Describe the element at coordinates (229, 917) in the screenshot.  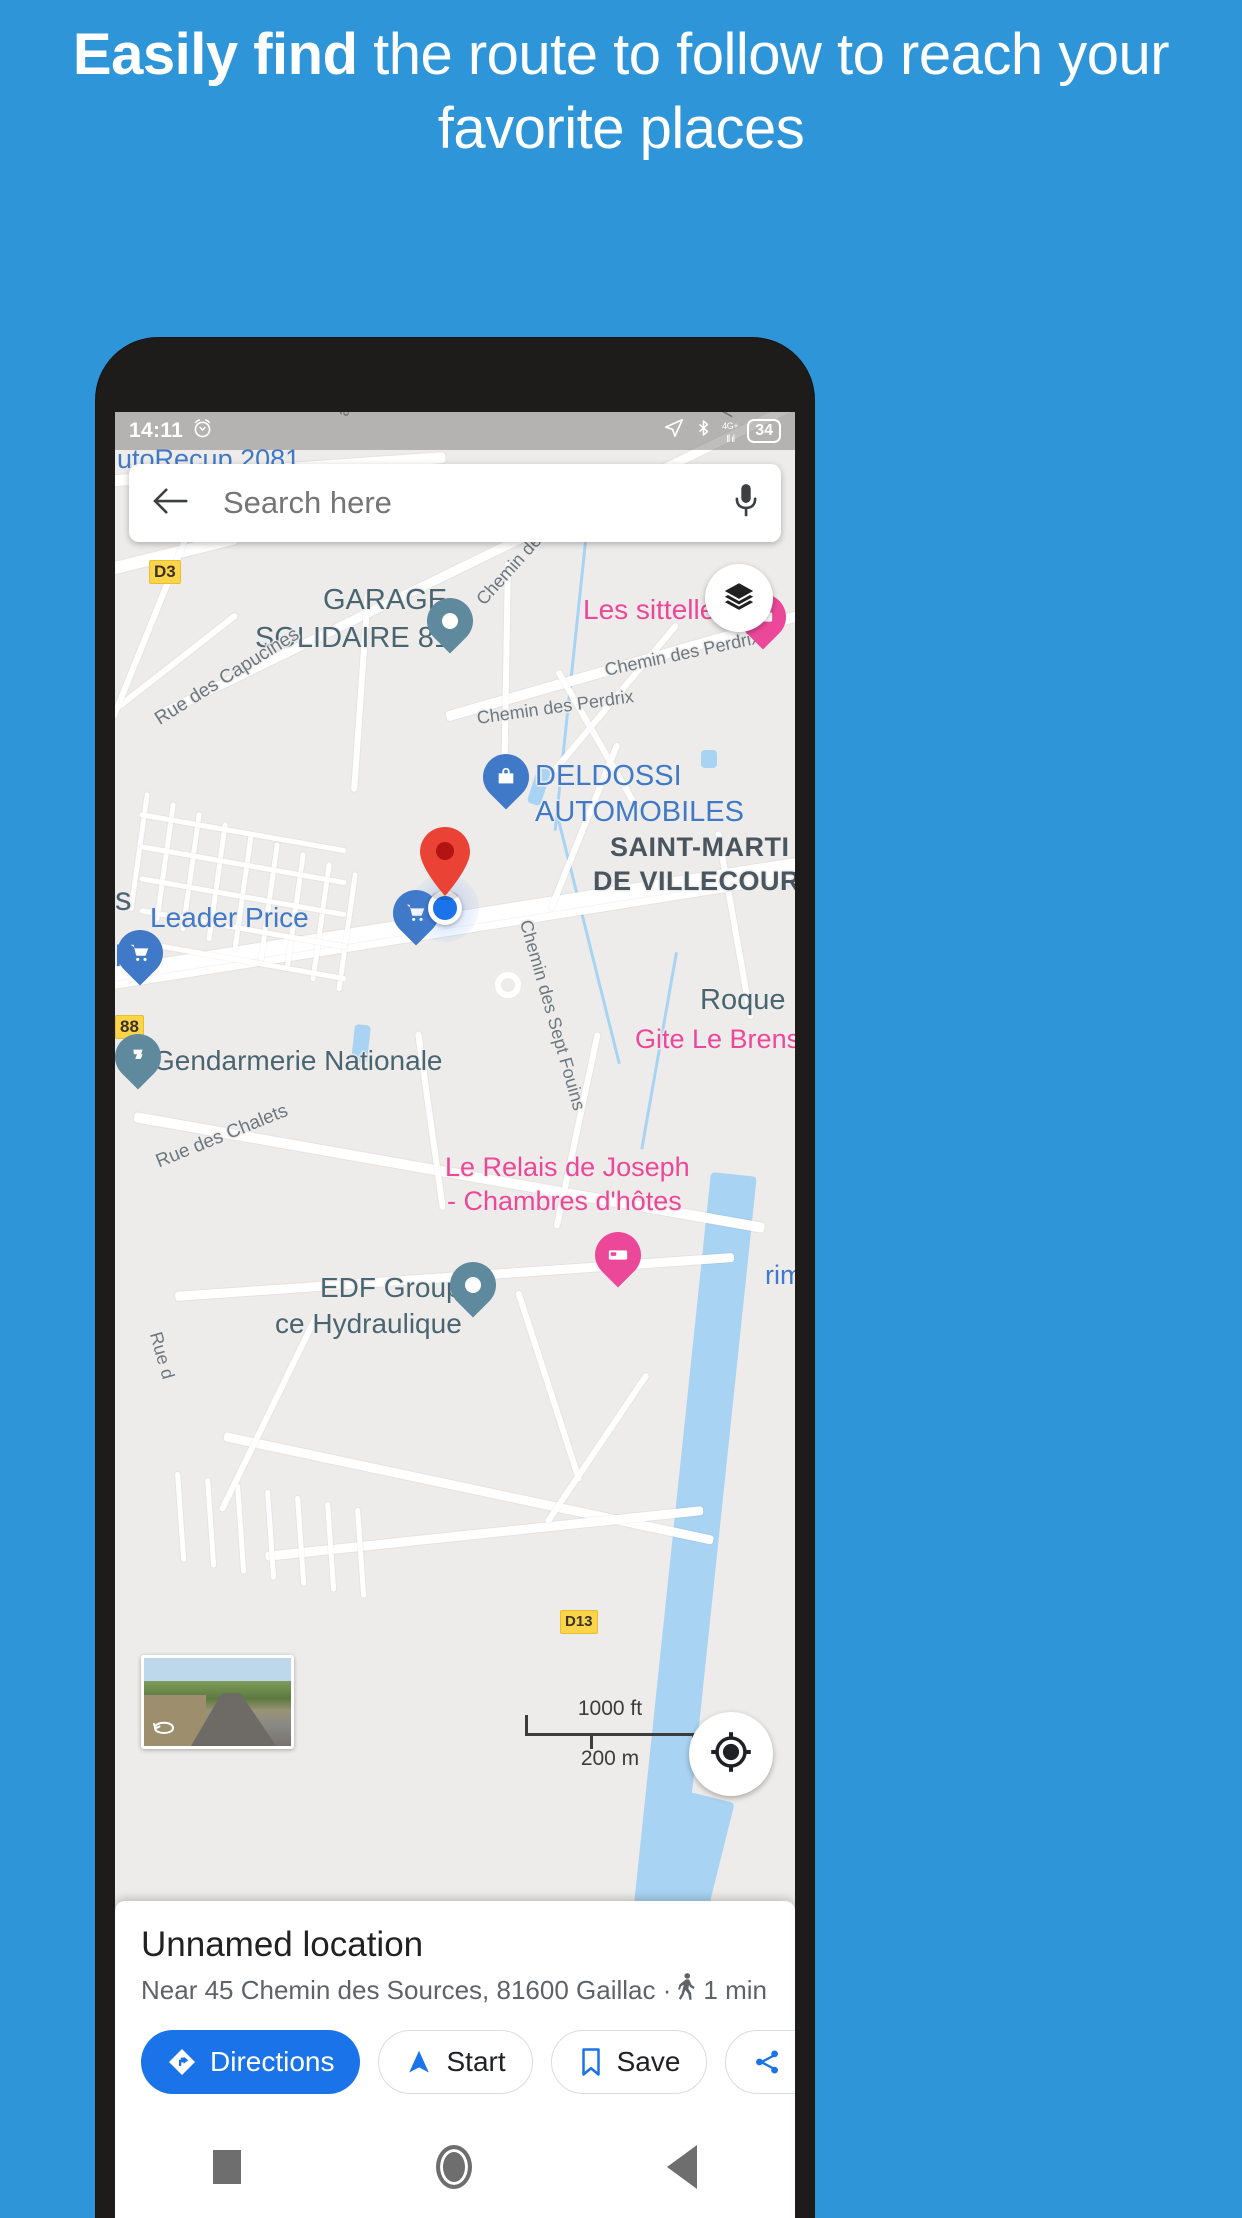
I see `map-label: Leader Price` at that location.